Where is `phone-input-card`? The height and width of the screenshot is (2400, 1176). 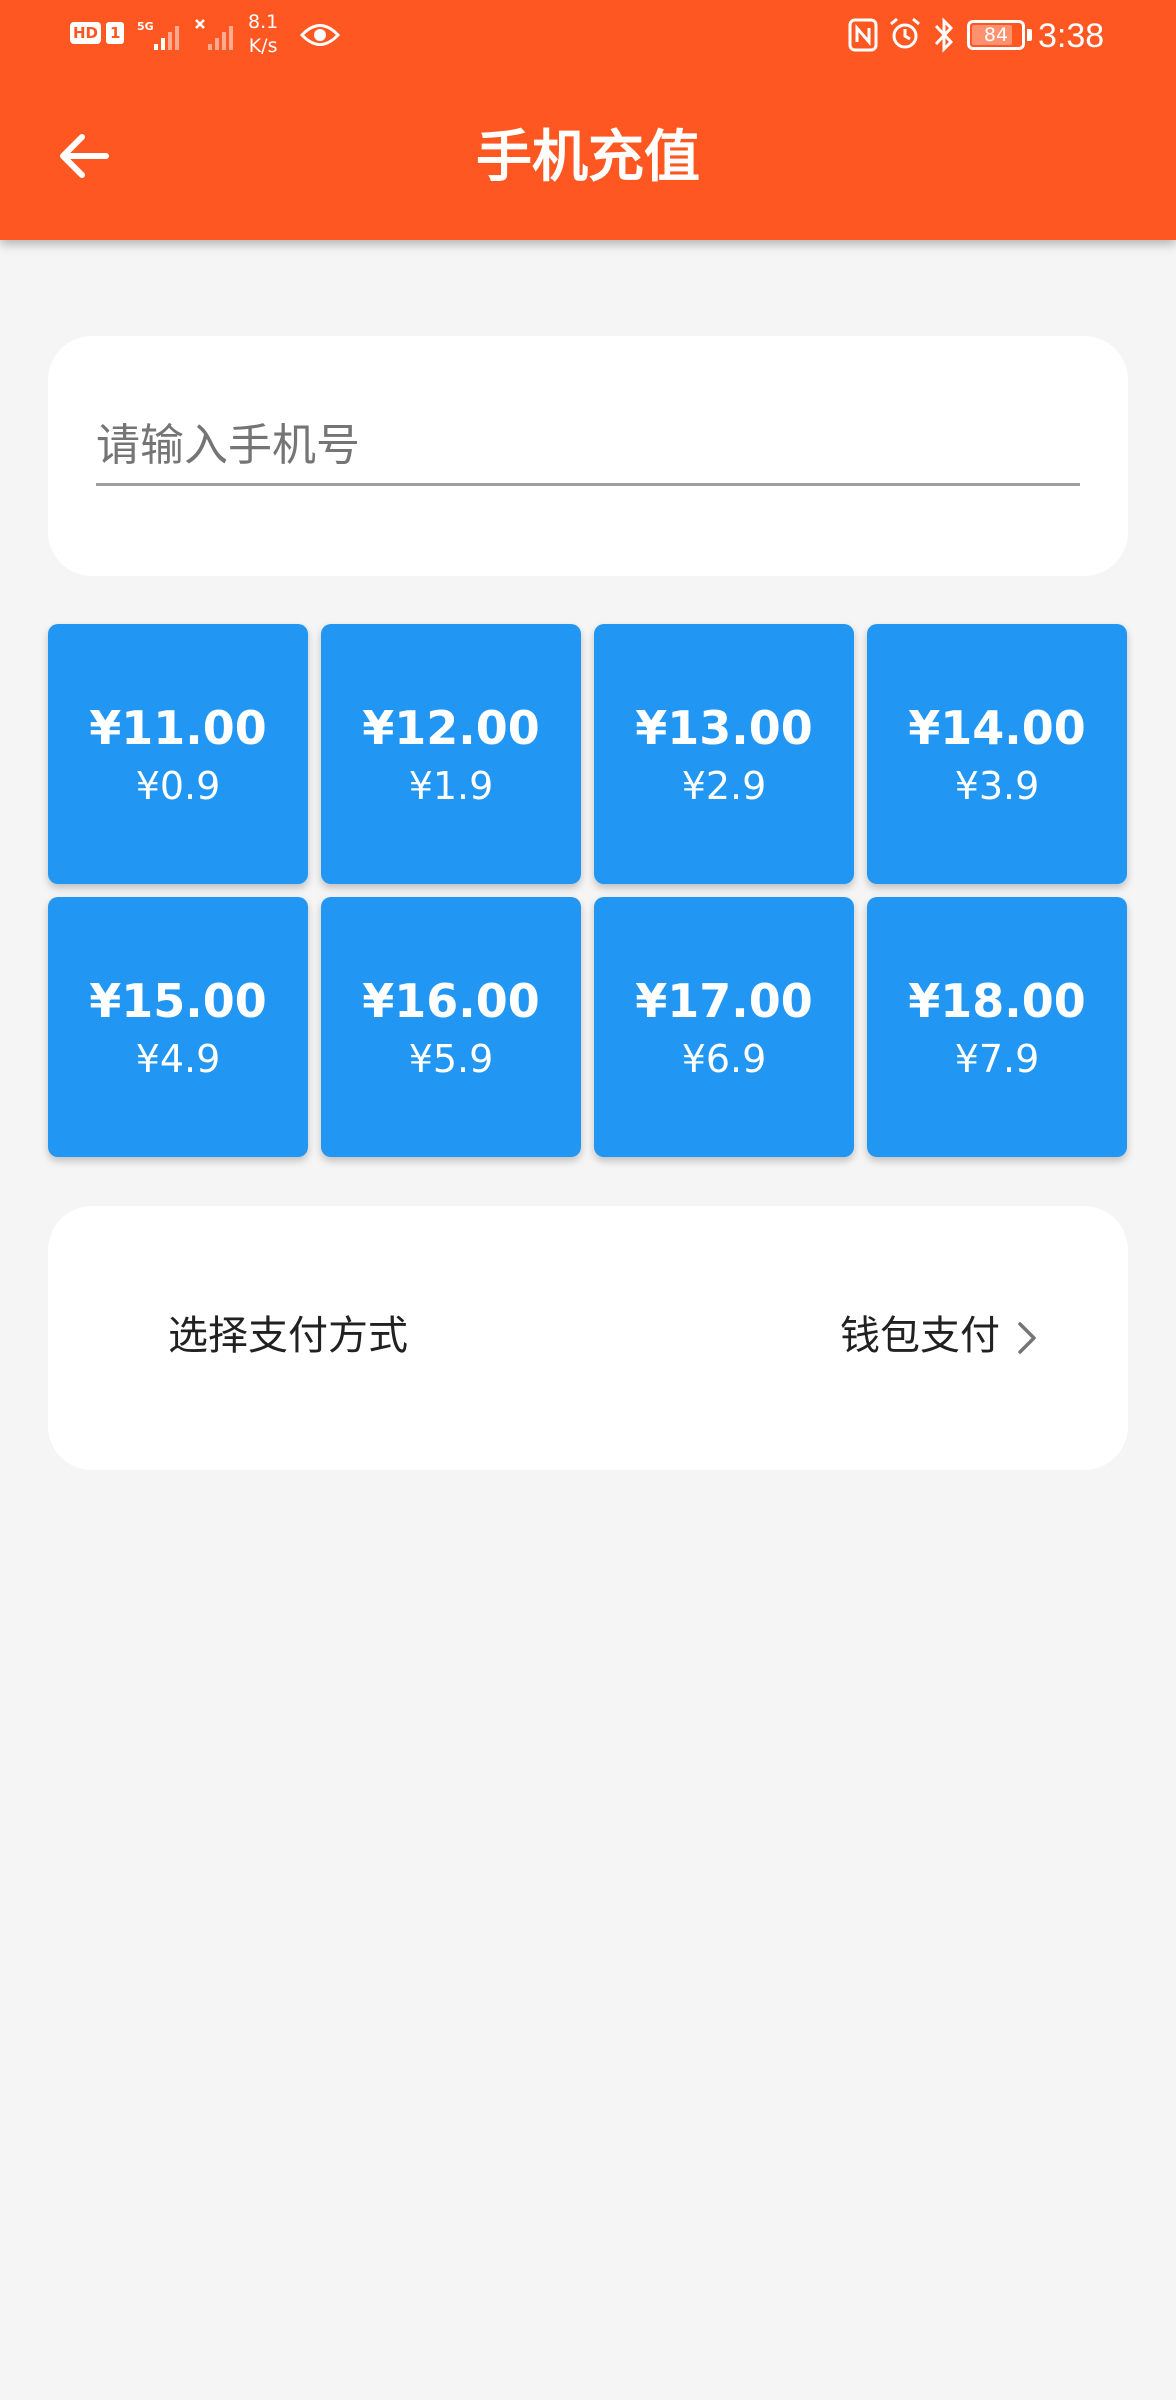 phone-input-card is located at coordinates (588, 456).